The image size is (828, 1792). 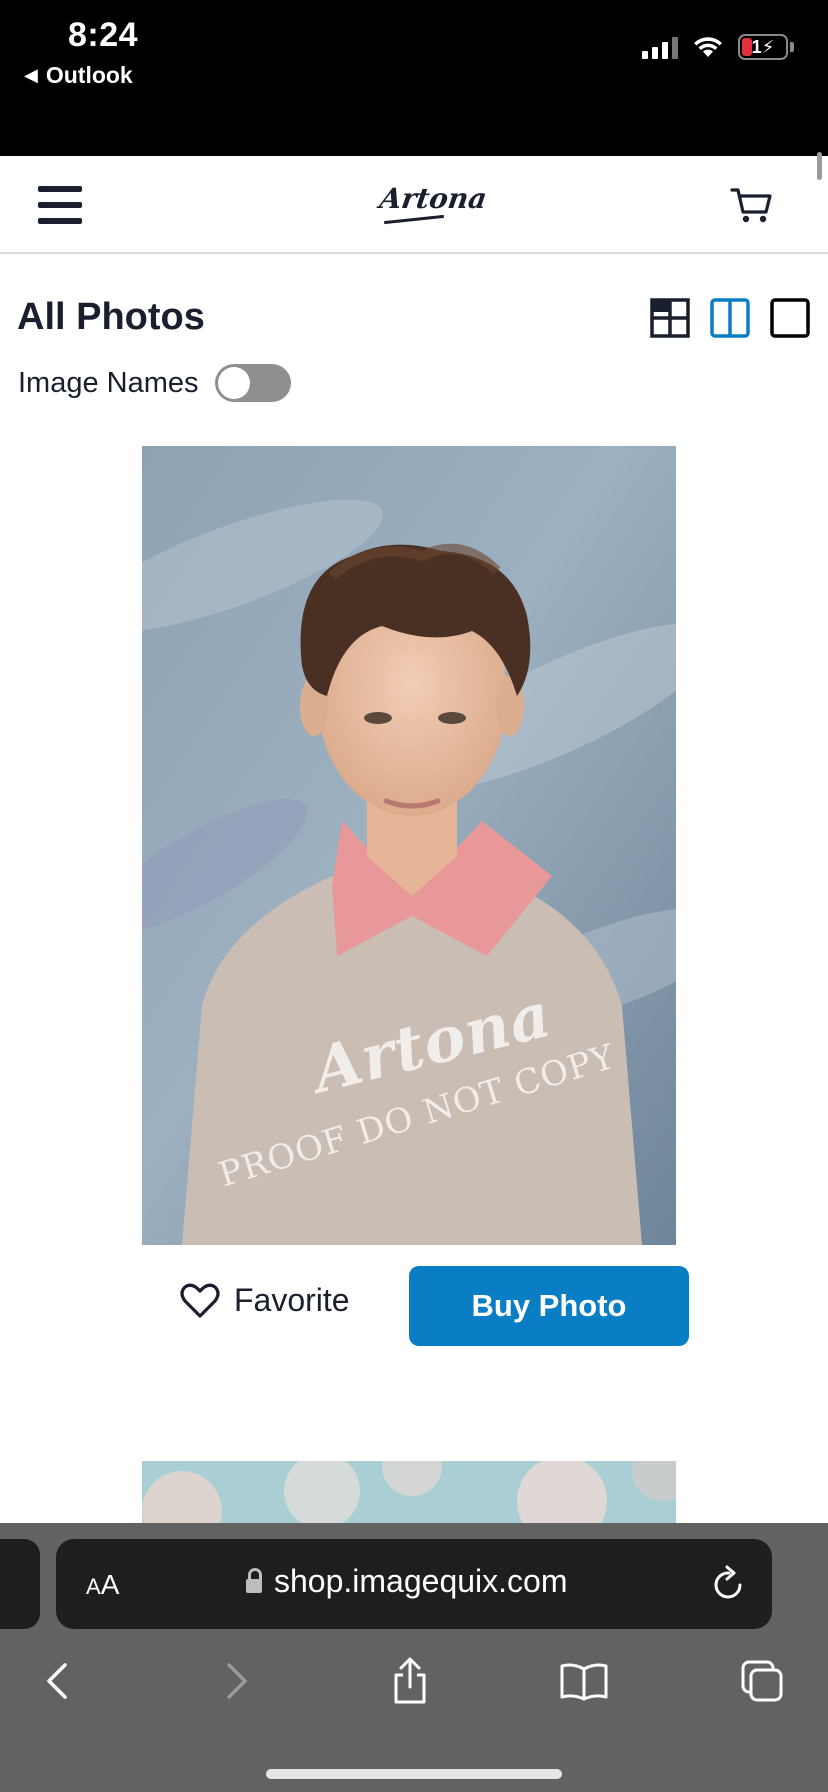 I want to click on image-names-label: Image Names, so click(x=108, y=382).